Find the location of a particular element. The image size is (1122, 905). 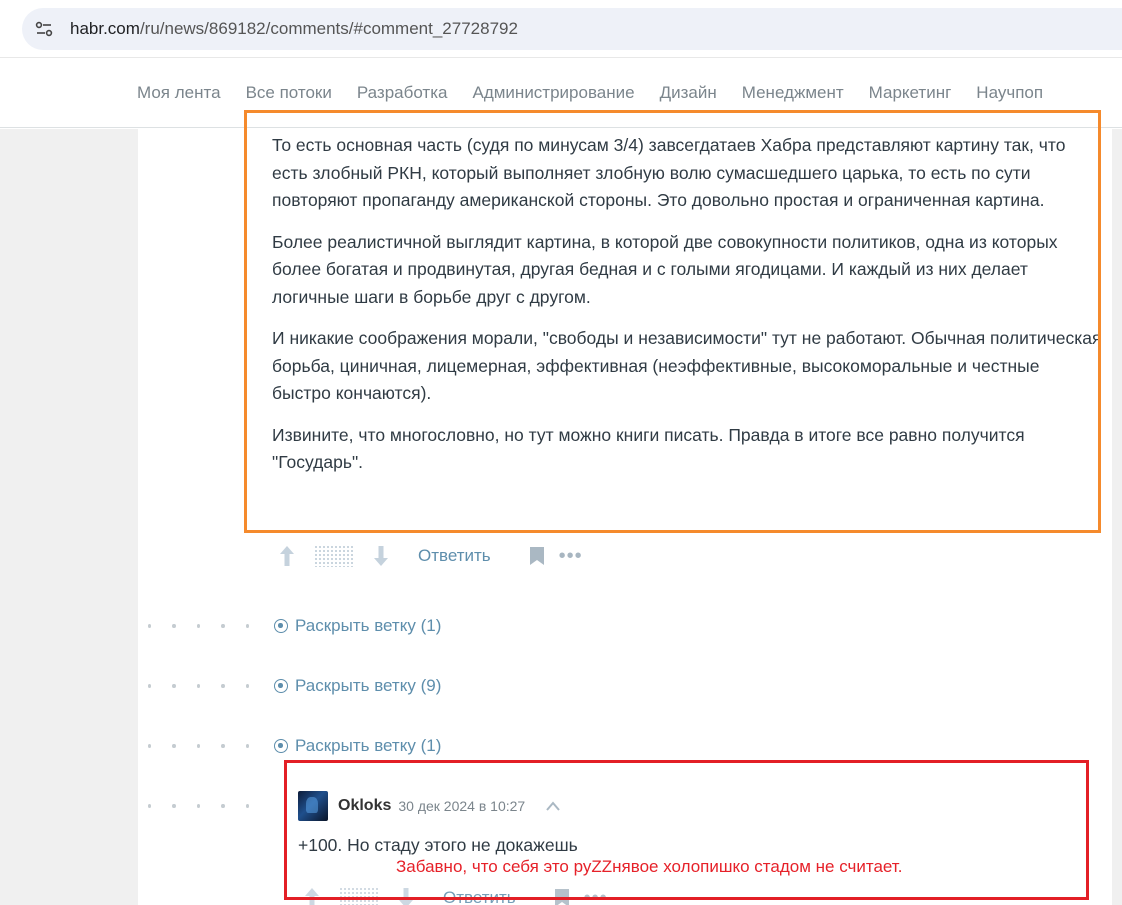

upvote-icon is located at coordinates (287, 556).